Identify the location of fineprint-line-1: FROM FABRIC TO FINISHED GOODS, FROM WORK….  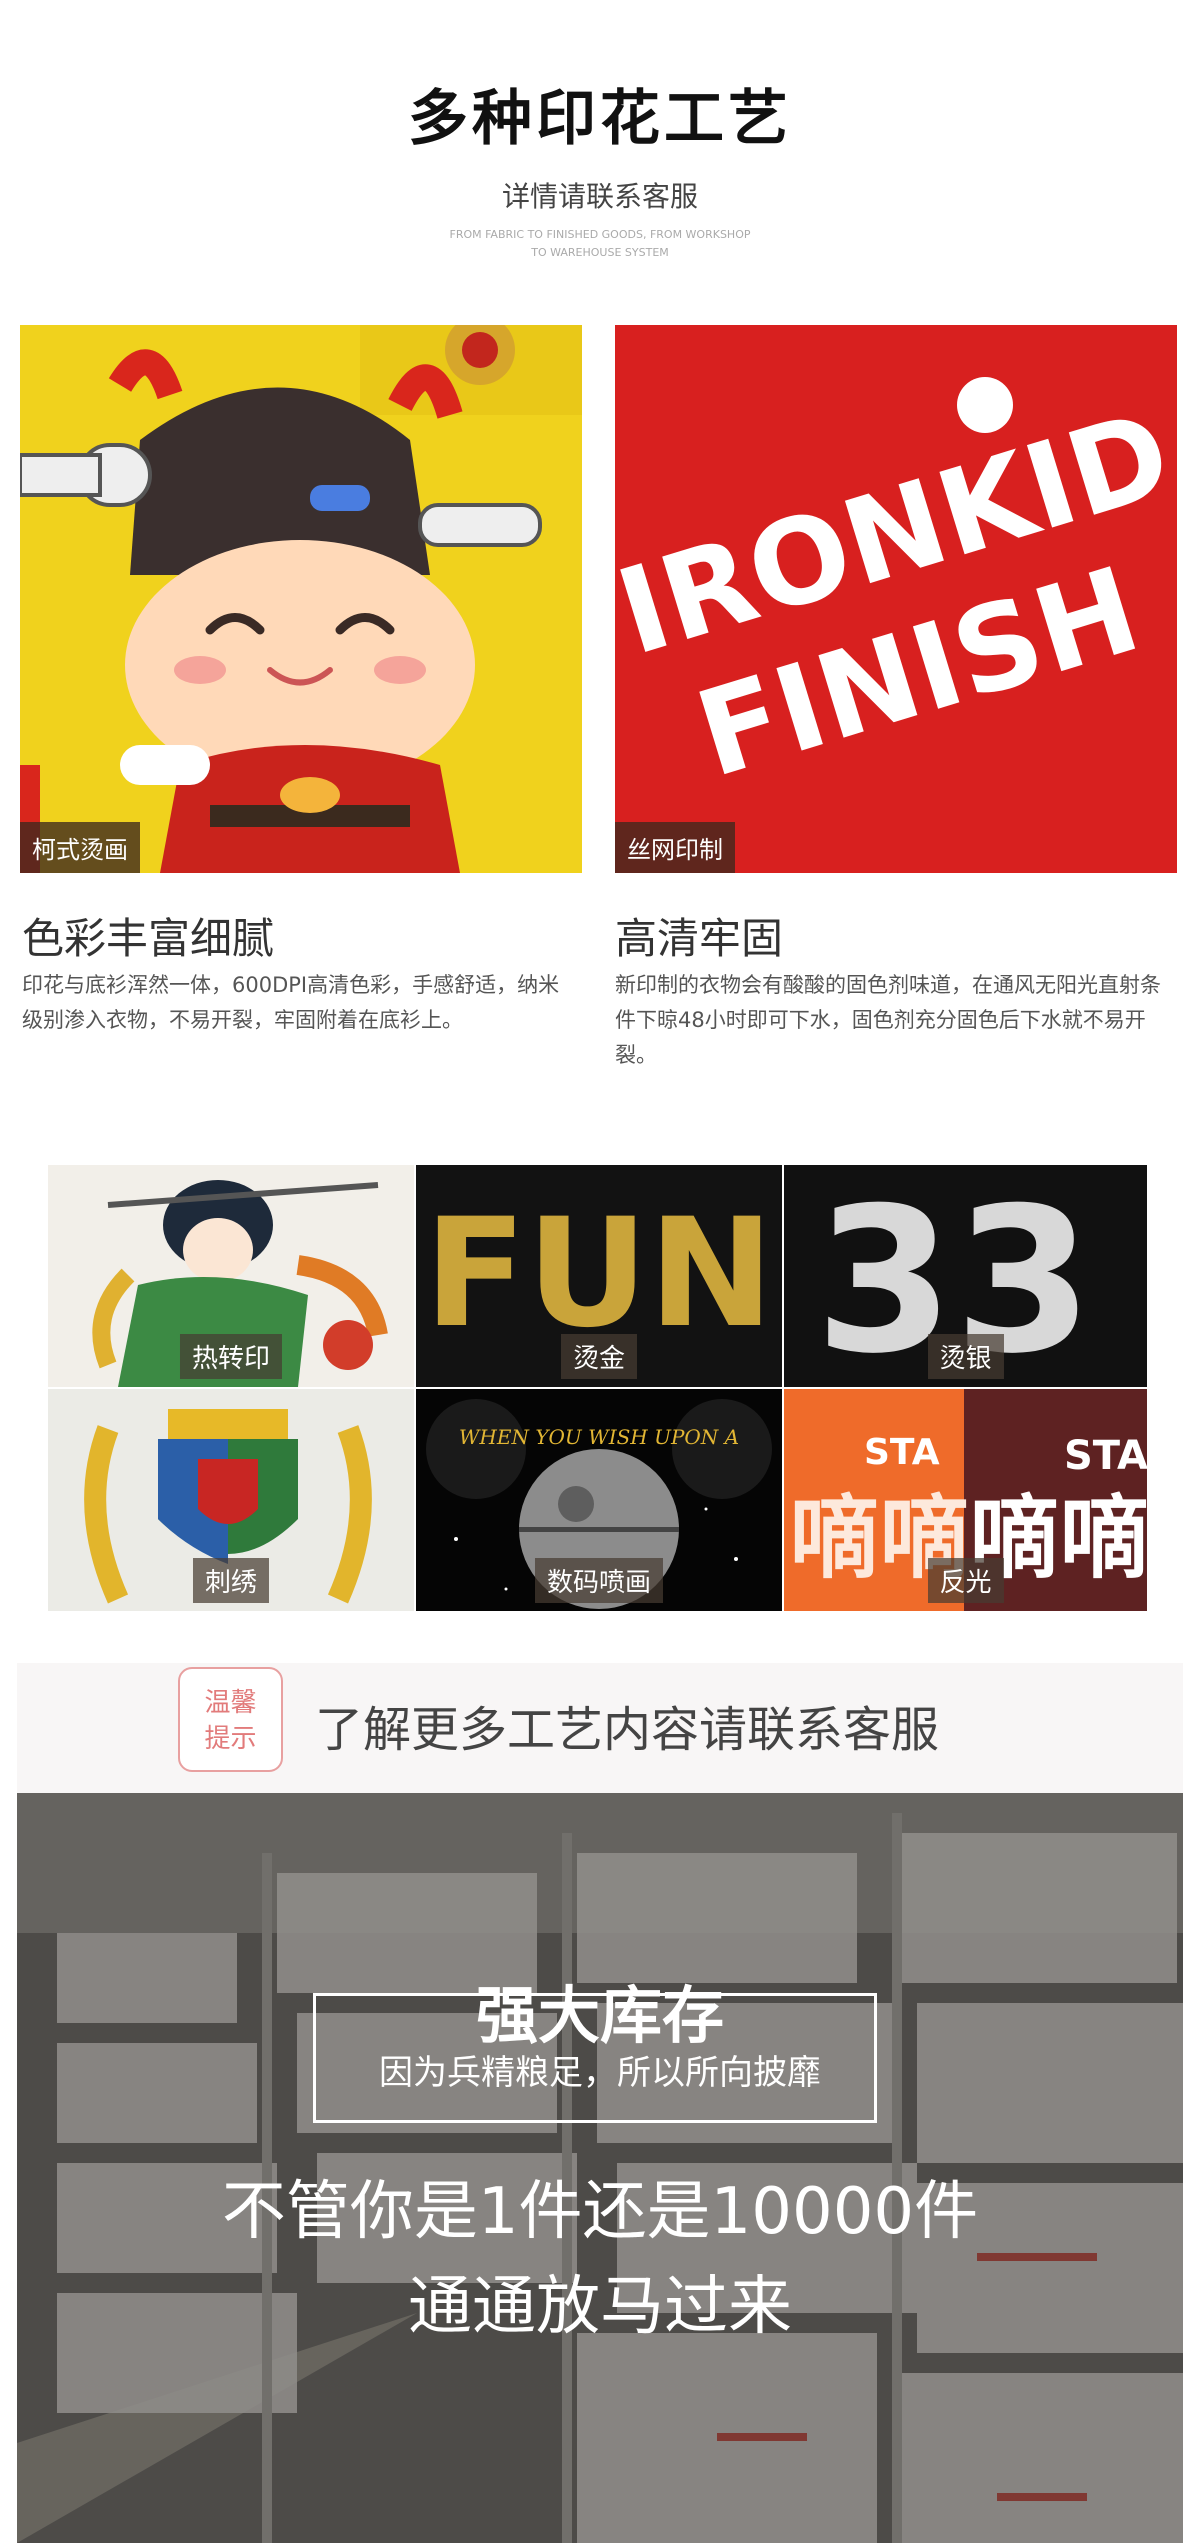
(600, 234).